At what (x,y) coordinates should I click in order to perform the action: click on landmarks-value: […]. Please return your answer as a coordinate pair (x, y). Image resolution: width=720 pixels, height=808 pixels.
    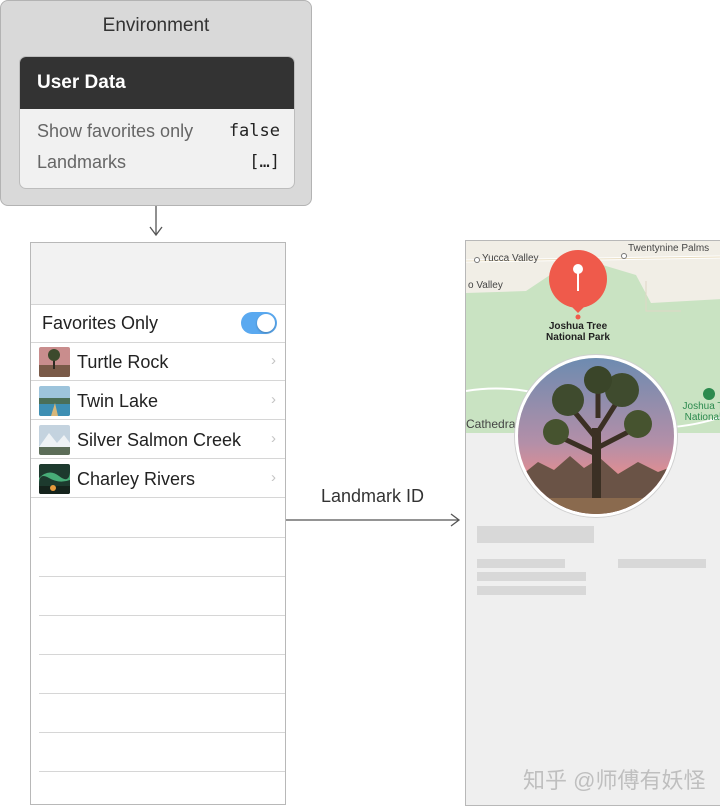
    Looking at the image, I should click on (264, 162).